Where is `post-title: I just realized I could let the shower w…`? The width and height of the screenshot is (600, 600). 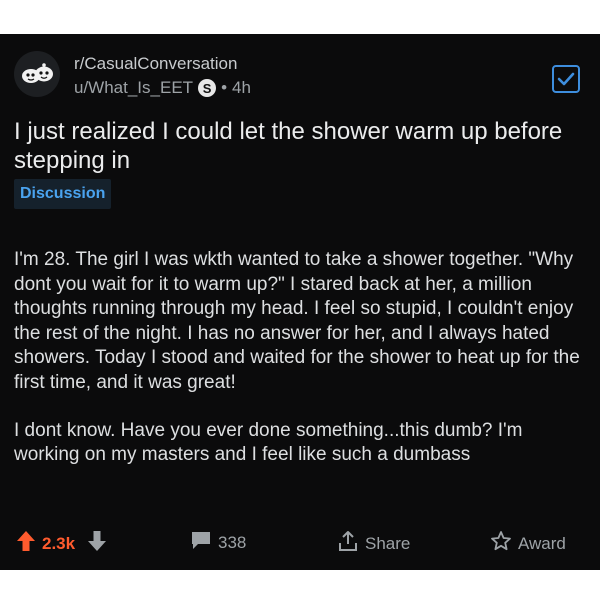 post-title: I just realized I could let the shower w… is located at coordinates (304, 146).